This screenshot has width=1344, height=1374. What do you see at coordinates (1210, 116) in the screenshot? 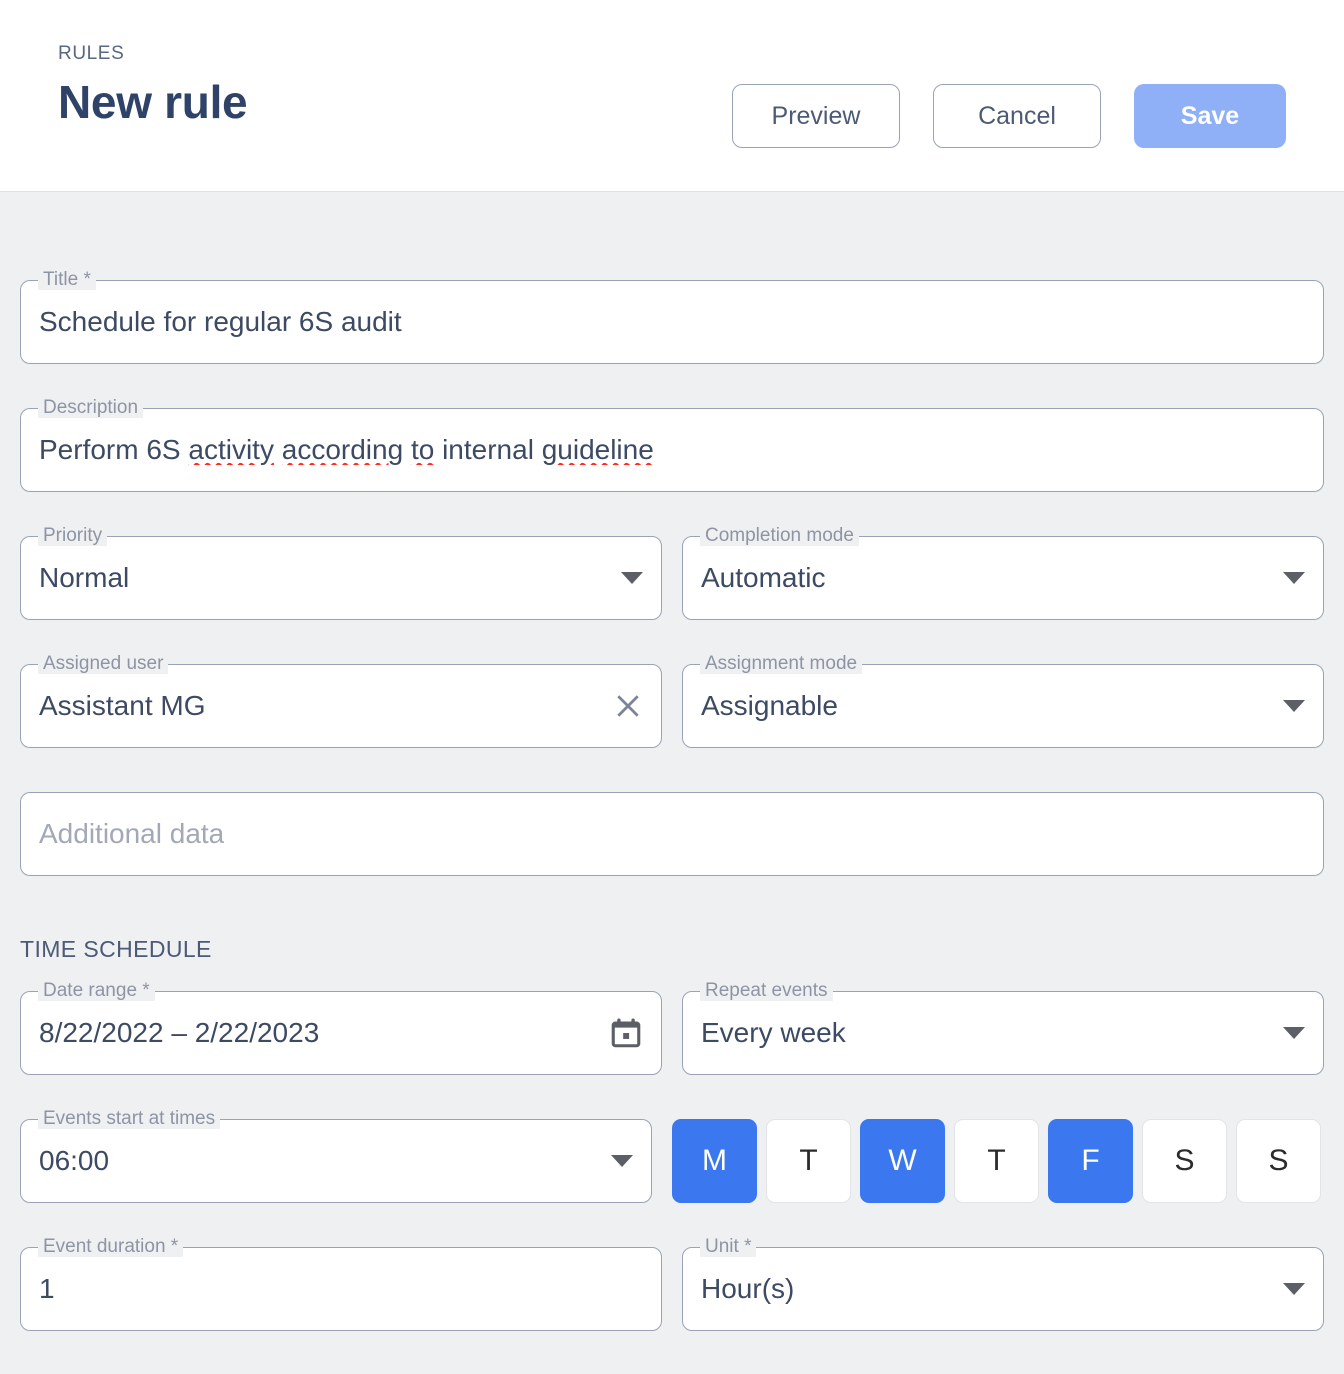
I see `save-button: Save` at bounding box center [1210, 116].